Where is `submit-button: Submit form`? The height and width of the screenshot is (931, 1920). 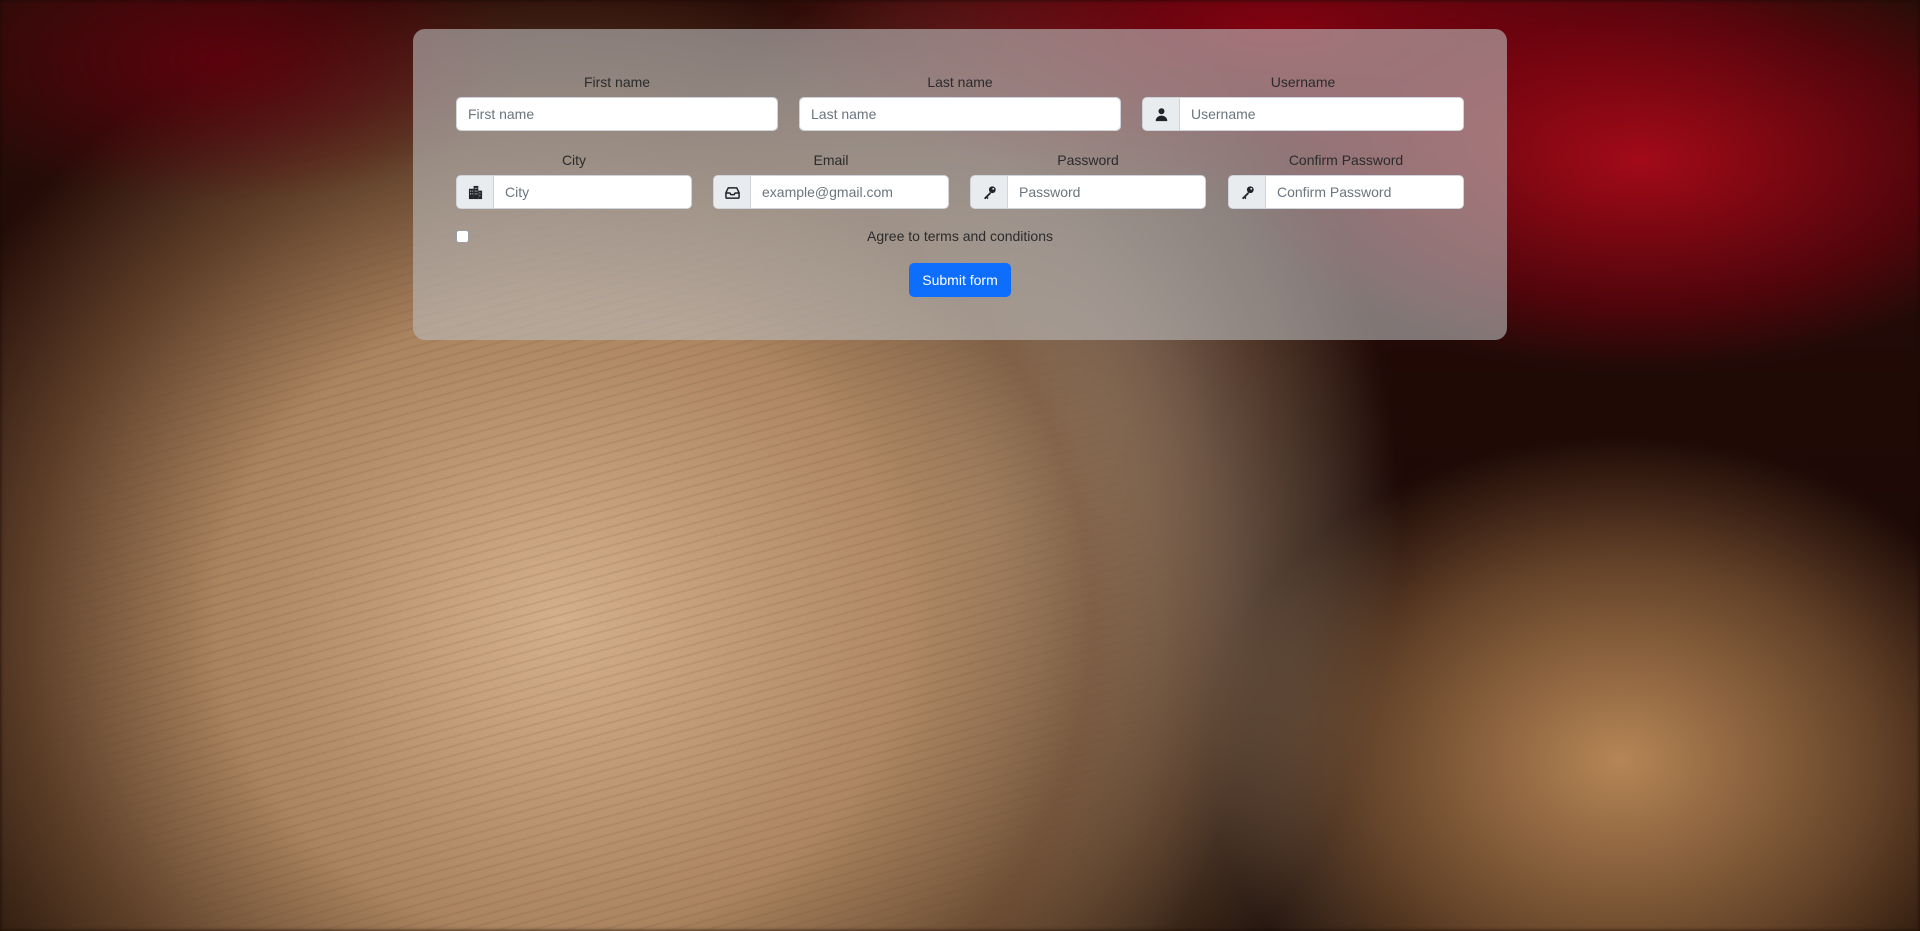
submit-button: Submit form is located at coordinates (960, 280).